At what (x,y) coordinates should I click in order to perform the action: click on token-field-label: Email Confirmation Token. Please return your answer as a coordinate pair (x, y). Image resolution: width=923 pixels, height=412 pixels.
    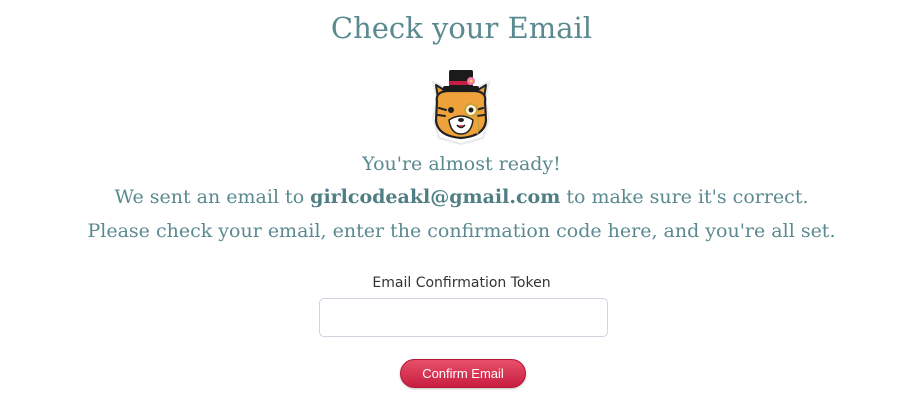
    Looking at the image, I should click on (461, 283).